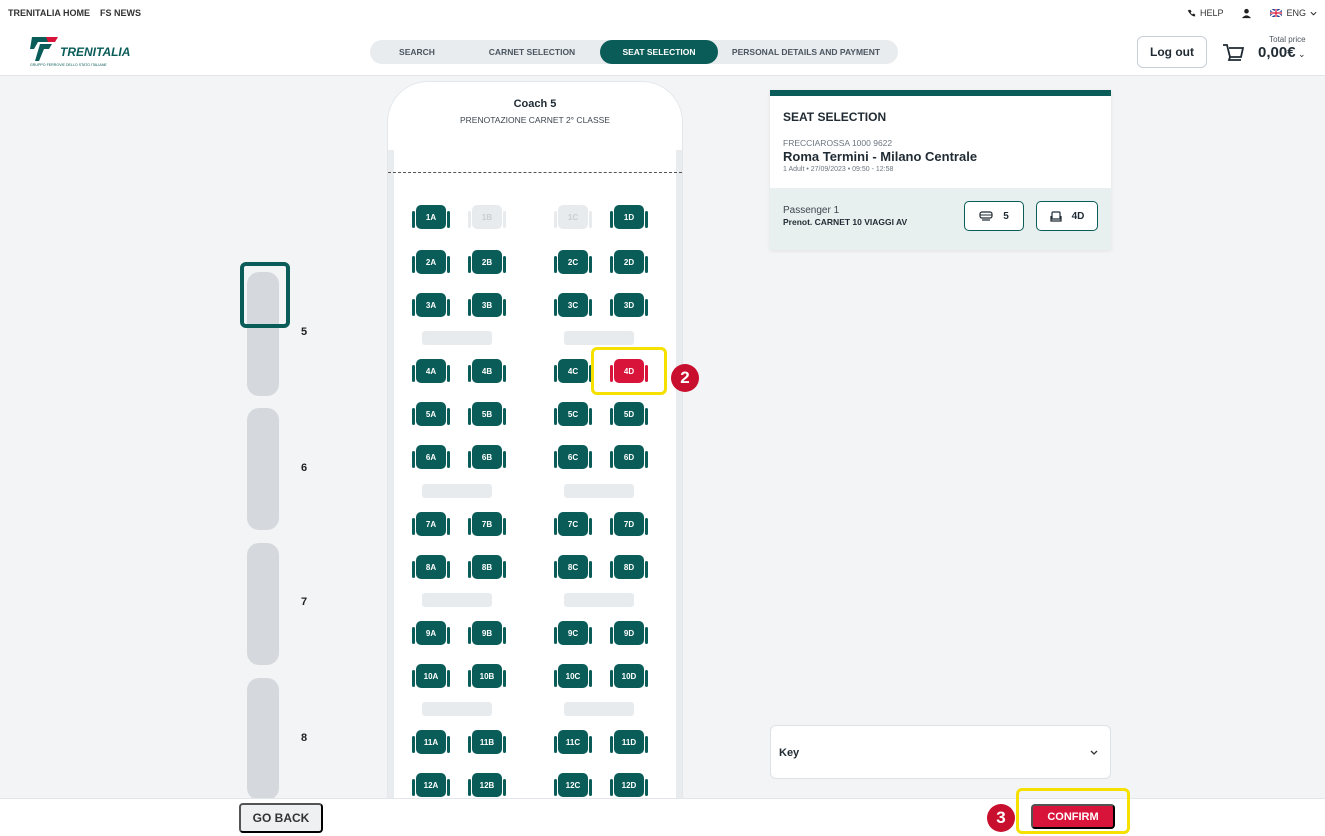 This screenshot has height=836, width=1325. I want to click on seat-5a: 5A, so click(431, 414).